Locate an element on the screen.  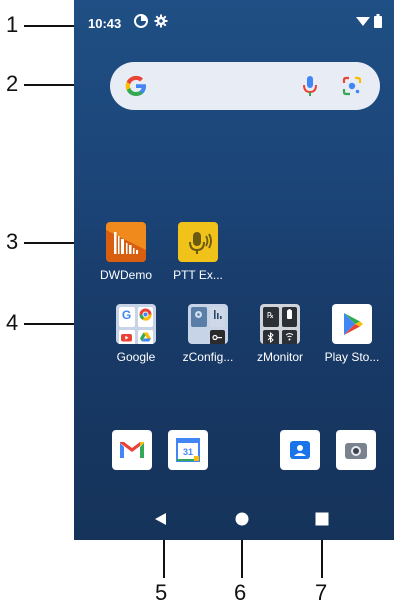
svg-text: G is located at coordinates (126, 315).